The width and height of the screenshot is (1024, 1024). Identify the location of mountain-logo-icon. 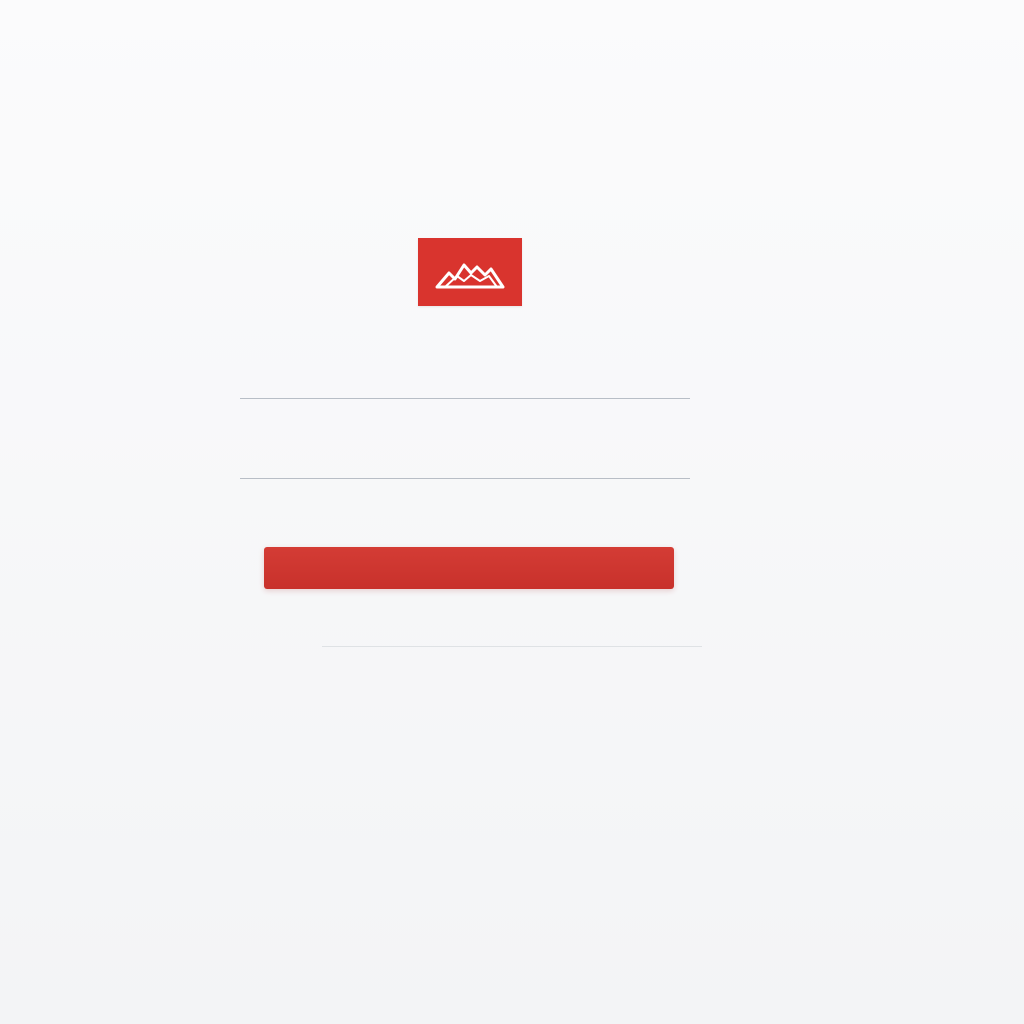
(470, 276).